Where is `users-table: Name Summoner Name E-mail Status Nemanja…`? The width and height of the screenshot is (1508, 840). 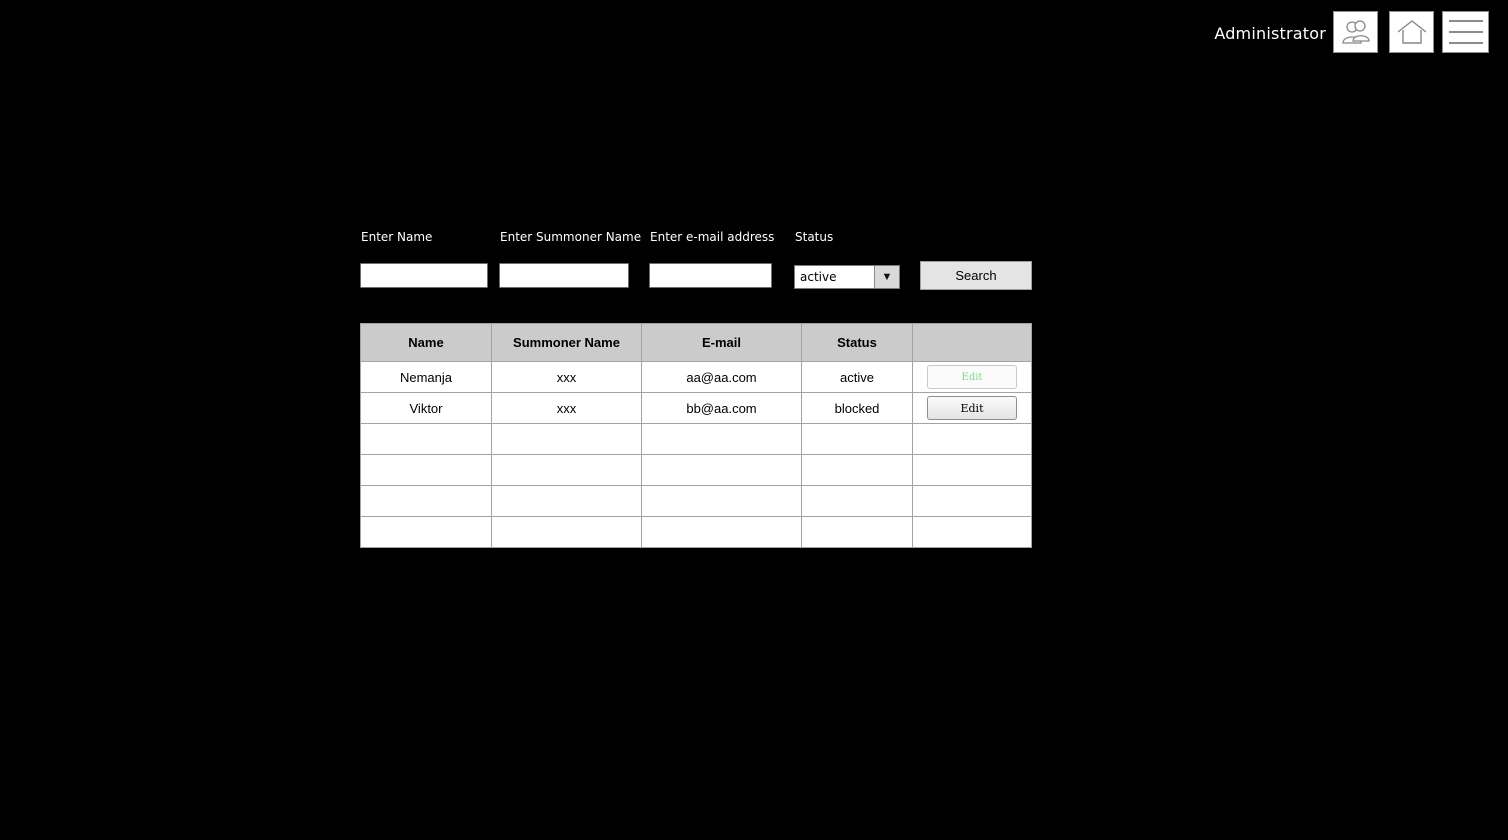
users-table: Name Summoner Name E-mail Status Nemanja… is located at coordinates (696, 435).